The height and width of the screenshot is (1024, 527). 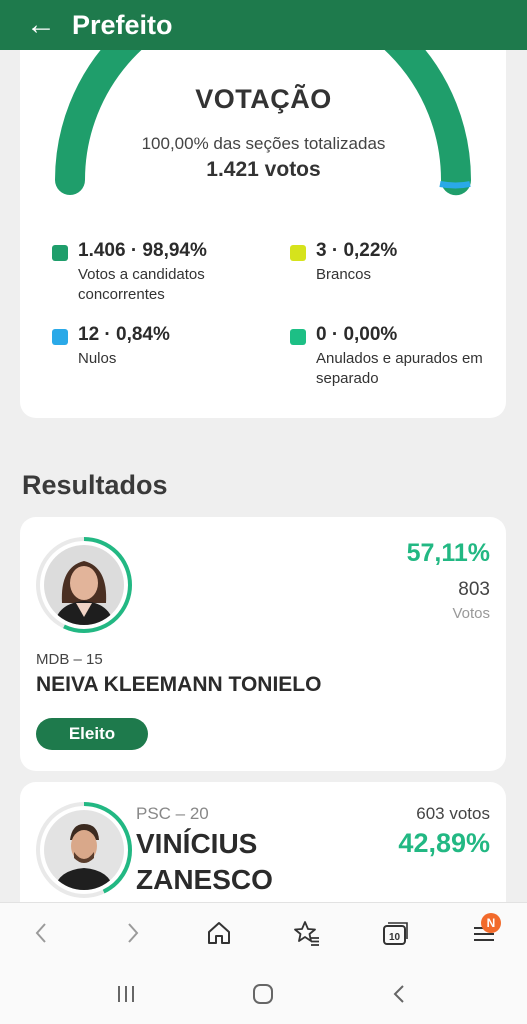 What do you see at coordinates (471, 613) in the screenshot?
I see `candidate-votes-label: Votos` at bounding box center [471, 613].